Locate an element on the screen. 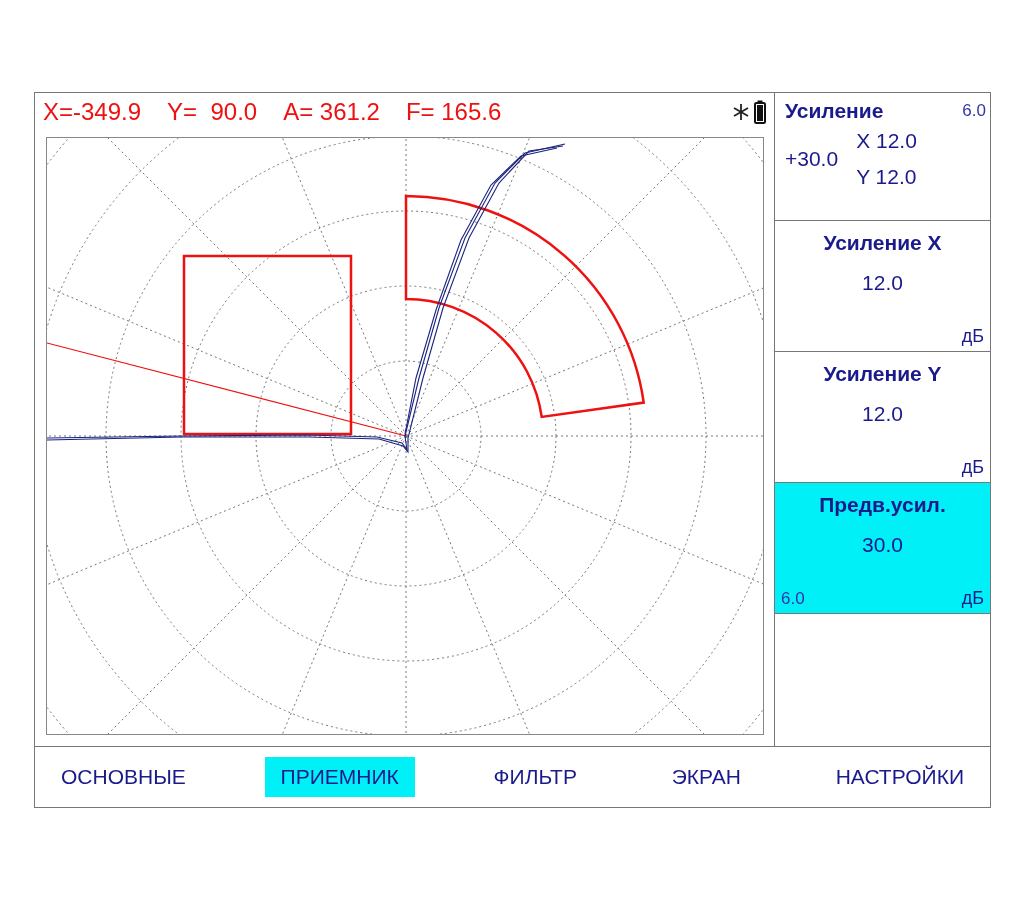  asterisk-icon is located at coordinates (741, 112).